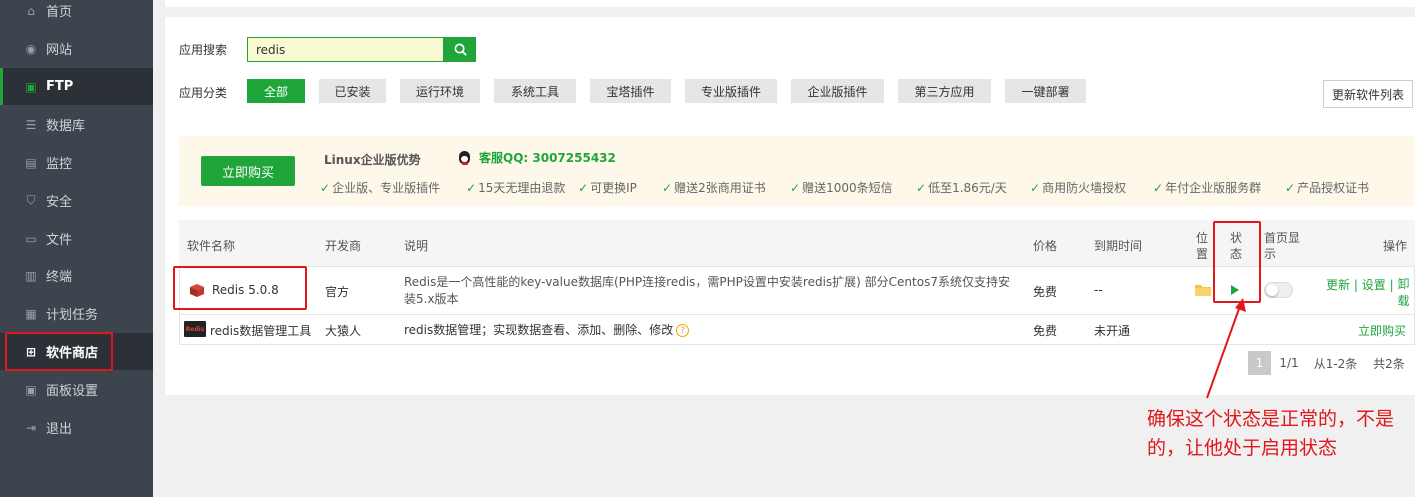 The height and width of the screenshot is (497, 1415). What do you see at coordinates (630, 91) in the screenshot?
I see `category-bt-plugins: 宝塔插件` at bounding box center [630, 91].